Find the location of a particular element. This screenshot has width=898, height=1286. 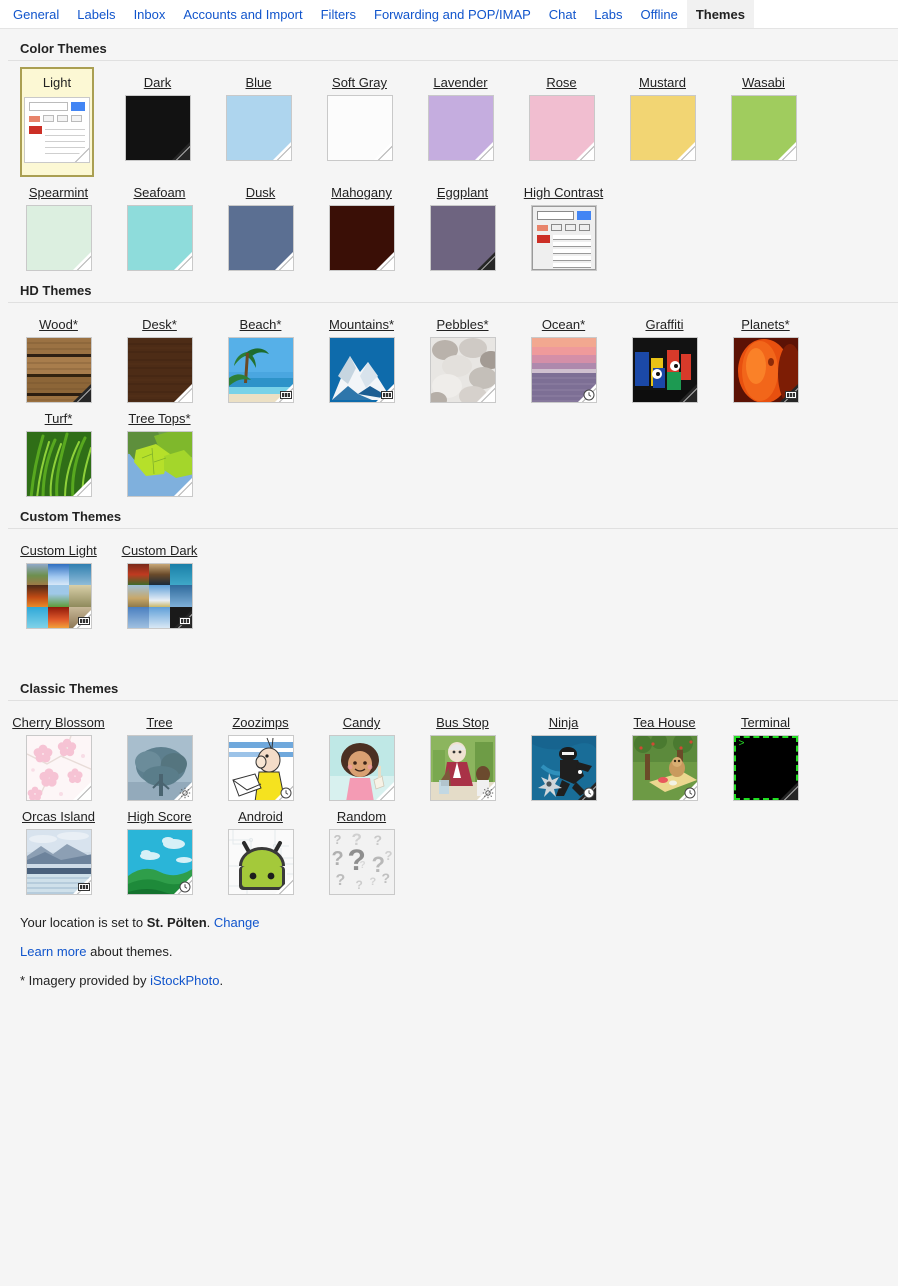

theme-thumbnail-wrap: ???????????? is located at coordinates (361, 862).